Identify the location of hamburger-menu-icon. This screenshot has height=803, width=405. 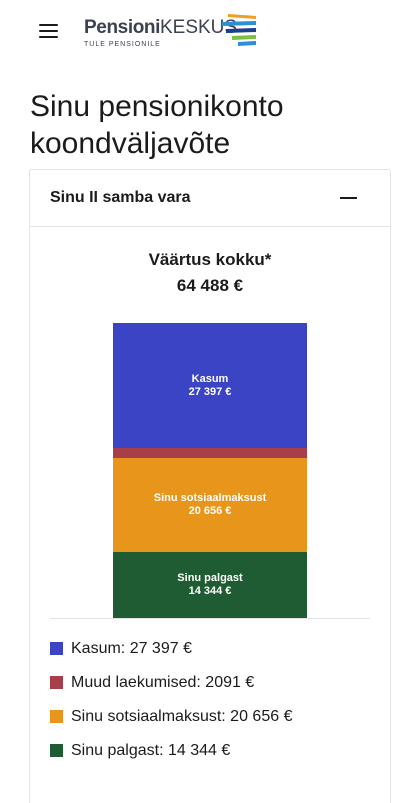
(48, 31).